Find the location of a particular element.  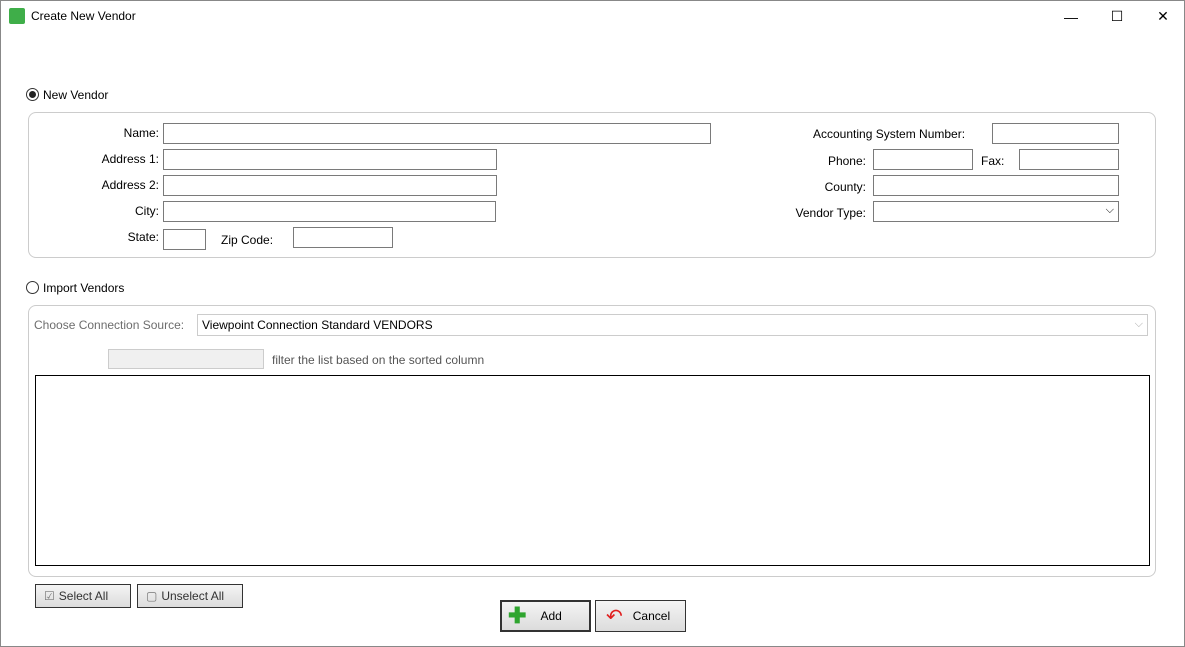

import-vendors-radio is located at coordinates (32, 287).